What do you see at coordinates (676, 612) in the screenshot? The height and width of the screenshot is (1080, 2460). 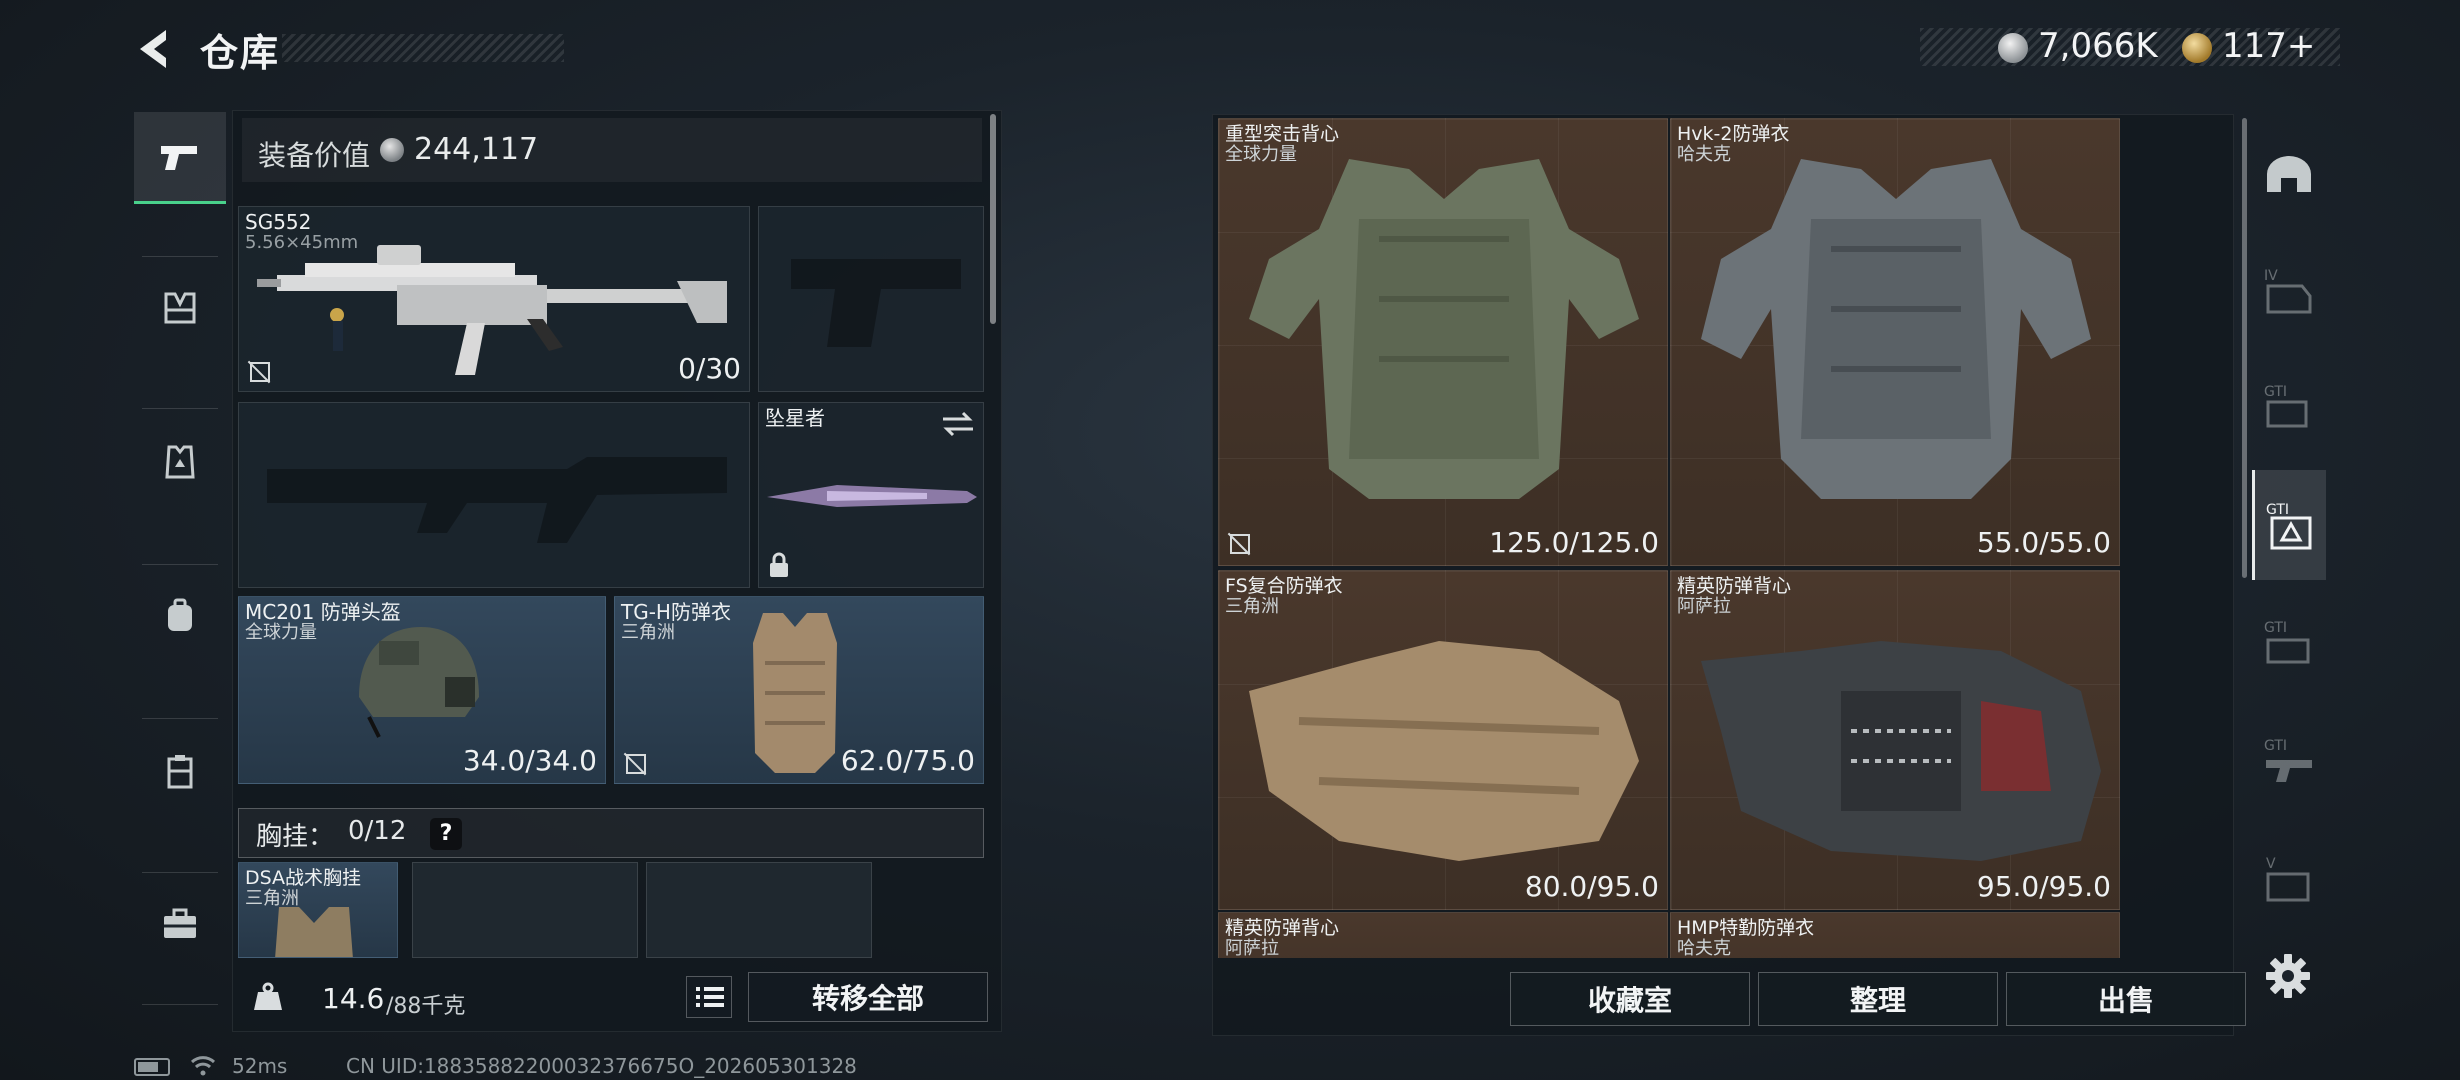 I see `armor-name: TG-H防弹衣` at bounding box center [676, 612].